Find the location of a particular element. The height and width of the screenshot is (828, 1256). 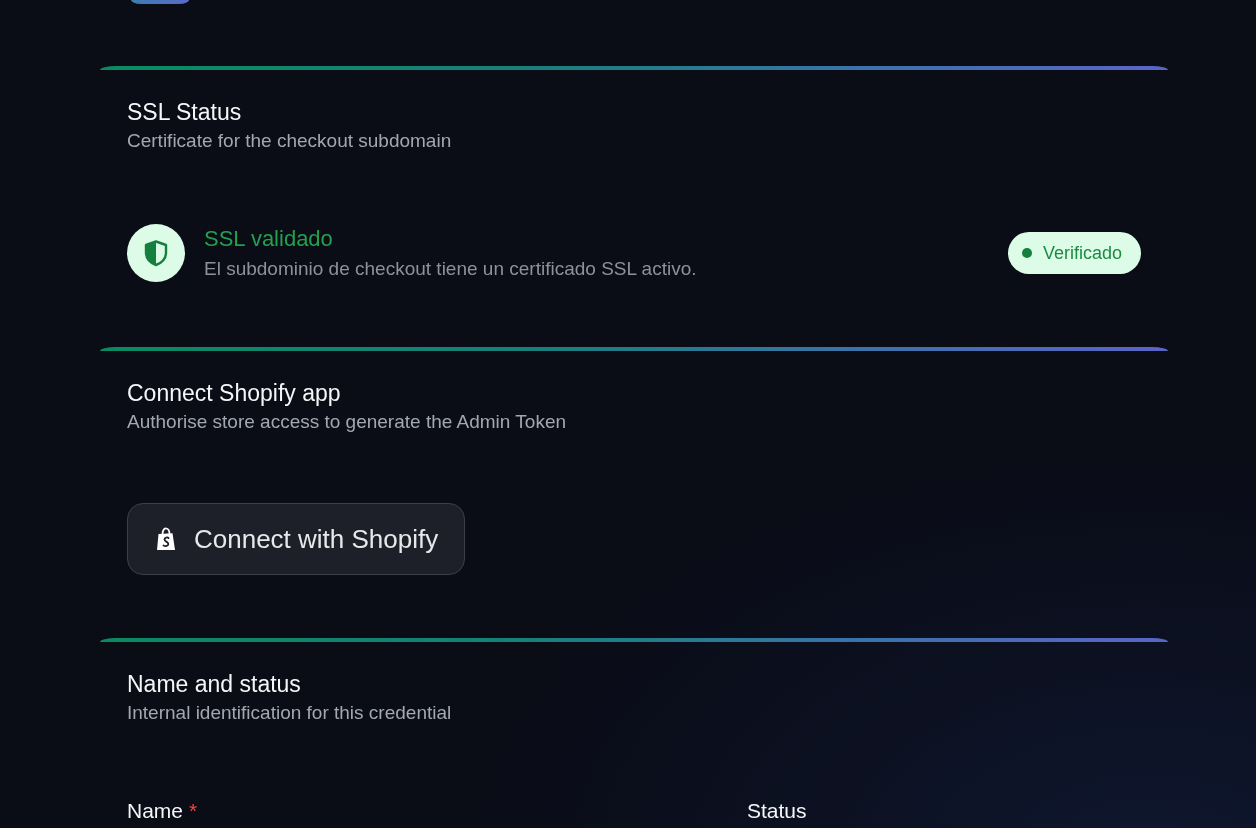

status-title: SSL validado is located at coordinates (269, 239).